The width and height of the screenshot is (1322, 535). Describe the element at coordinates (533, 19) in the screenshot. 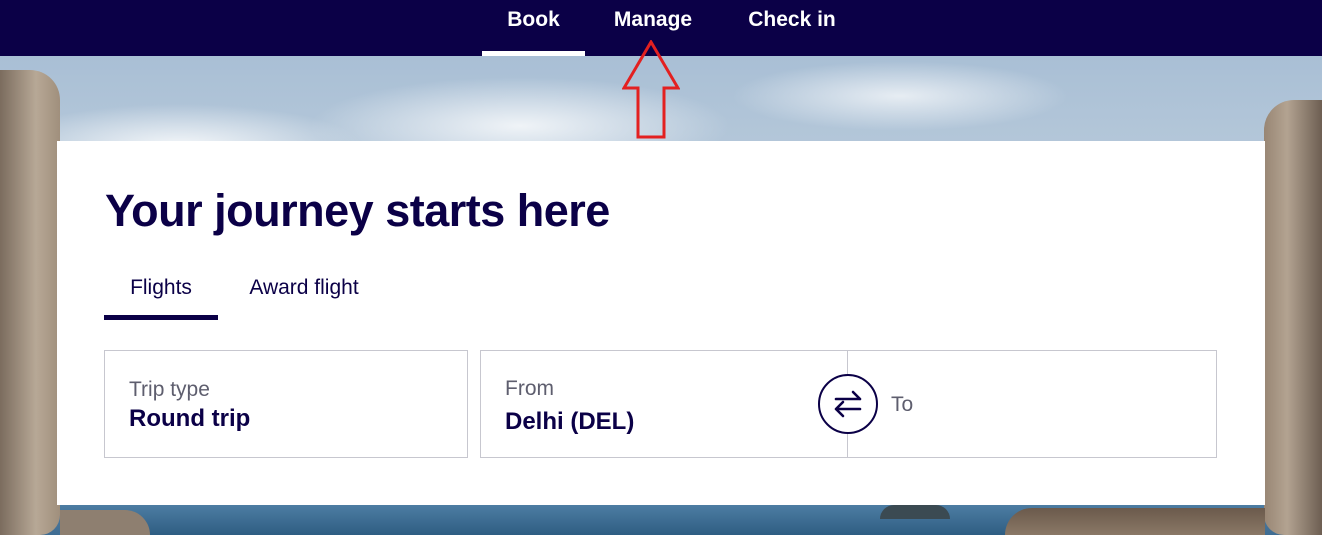

I see `nav-book-label: Book` at that location.